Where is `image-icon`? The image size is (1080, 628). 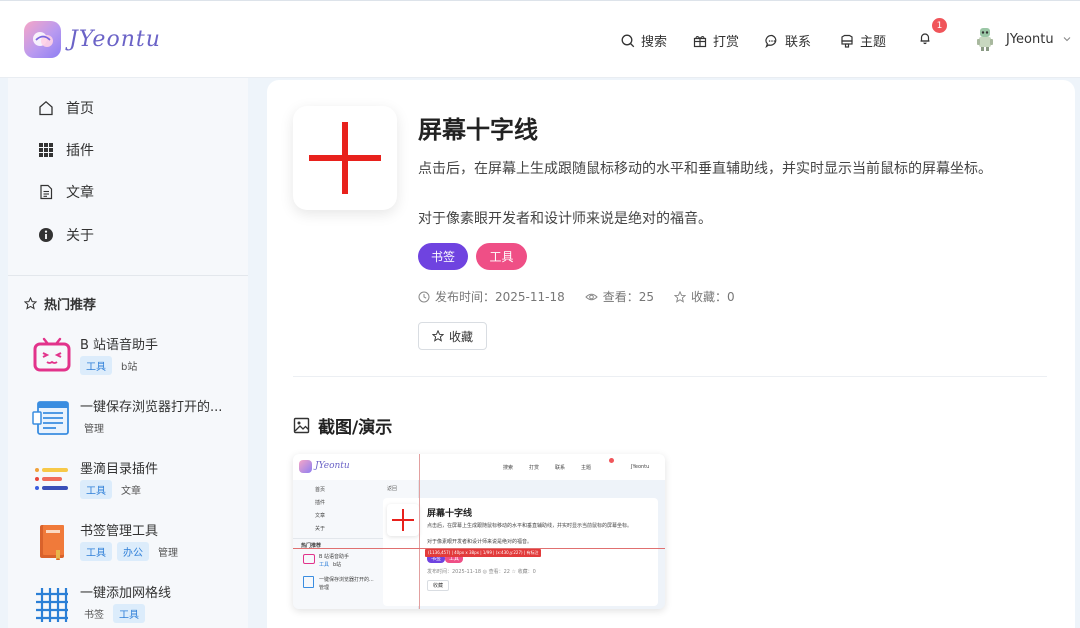 image-icon is located at coordinates (301, 425).